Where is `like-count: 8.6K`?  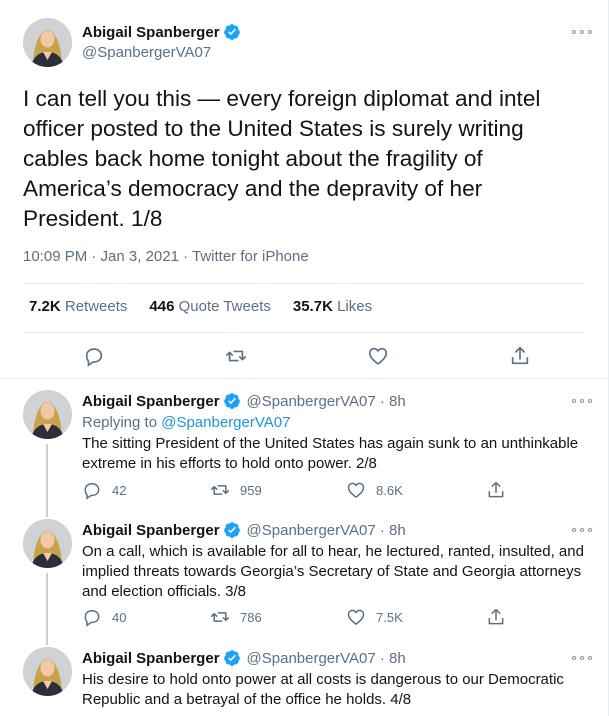 like-count: 8.6K is located at coordinates (389, 490).